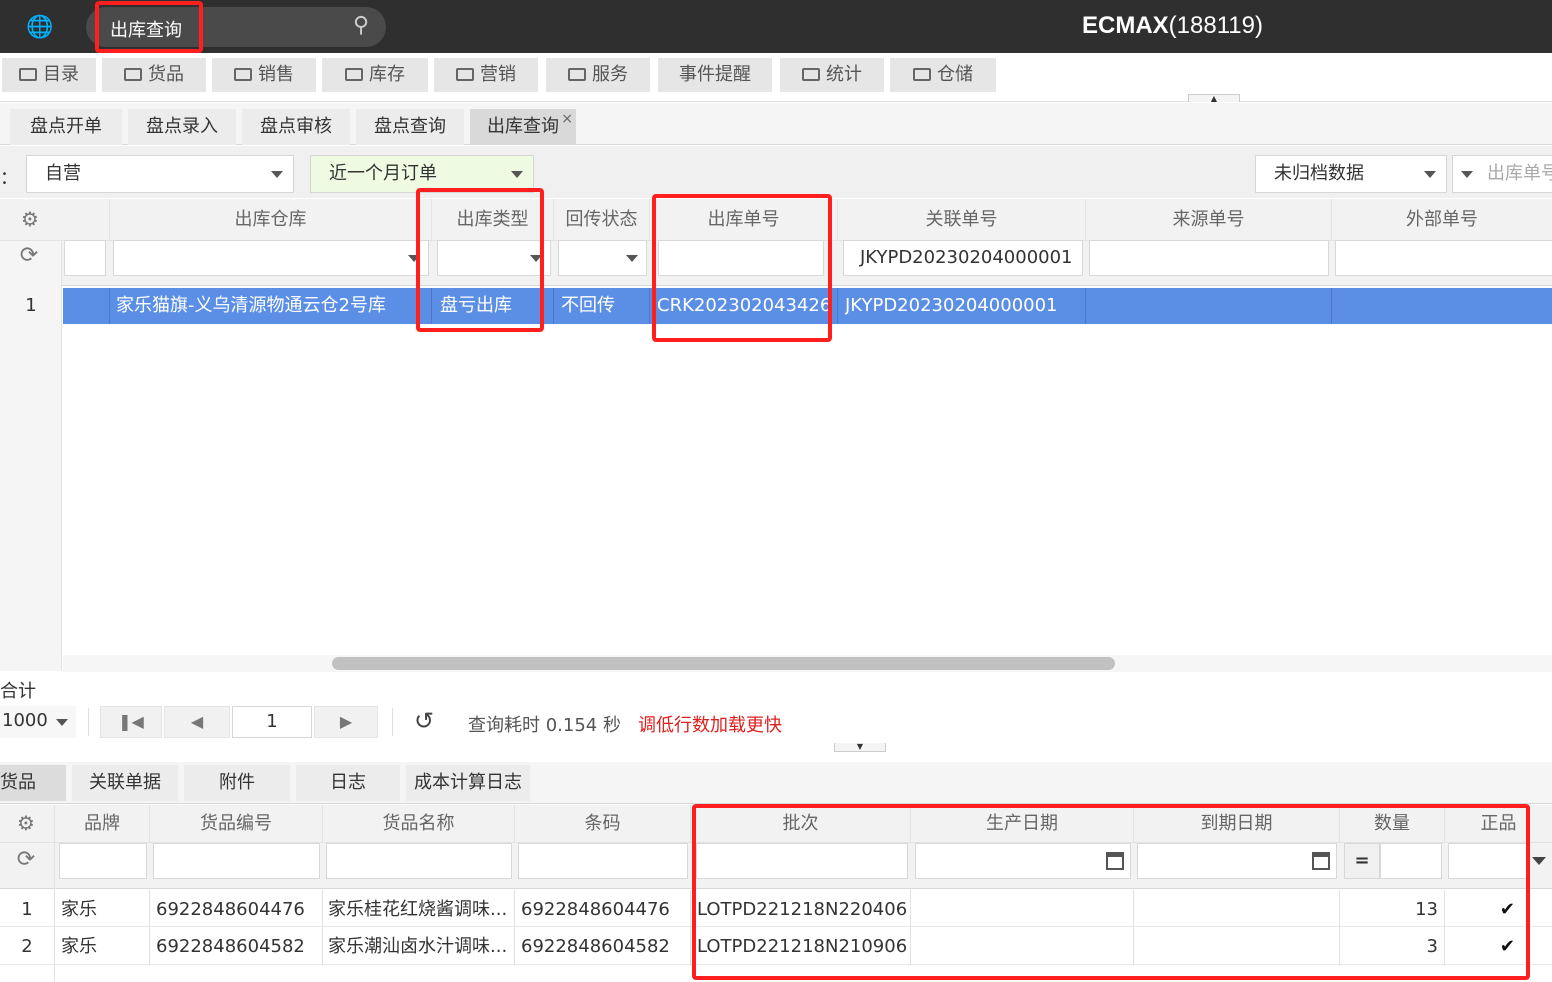 This screenshot has height=982, width=1552. What do you see at coordinates (1319, 173) in the screenshot?
I see `archive-select-value: 未归档数据` at bounding box center [1319, 173].